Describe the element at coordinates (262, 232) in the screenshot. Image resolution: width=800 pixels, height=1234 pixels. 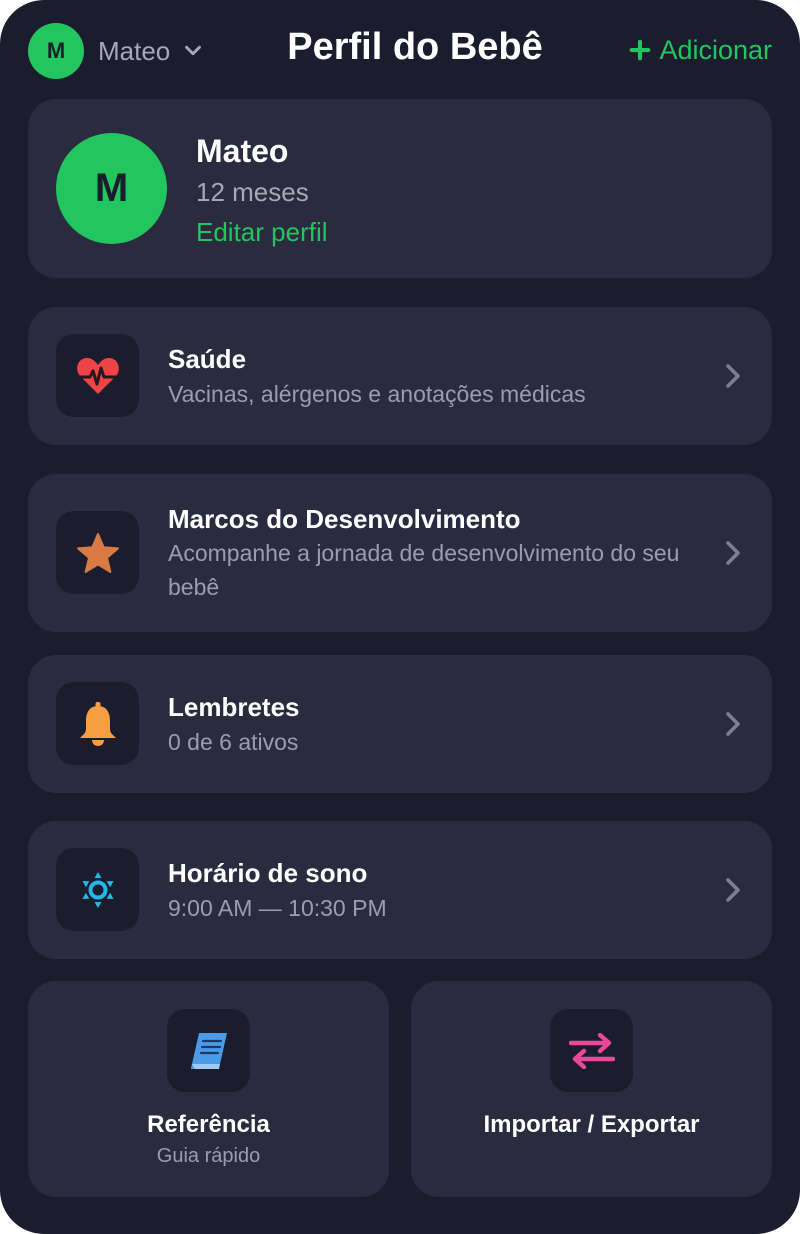
I see `edit-profile-link: Editar perfil` at that location.